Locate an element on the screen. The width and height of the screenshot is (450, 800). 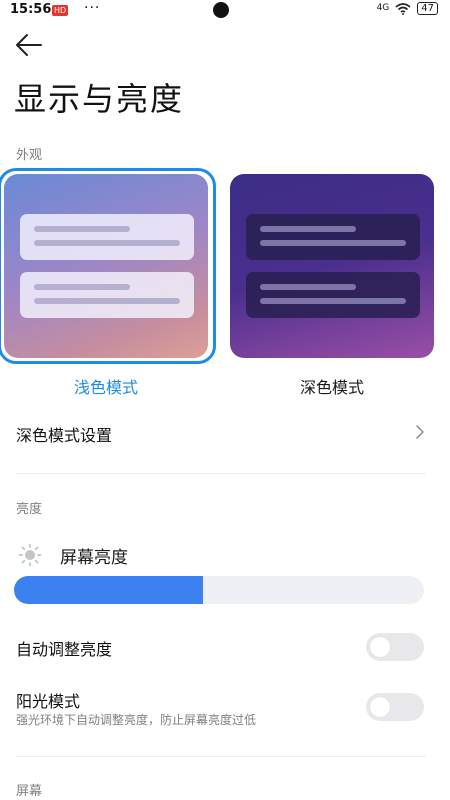
auto-brightness-label: 自动调整亮度 is located at coordinates (64, 649).